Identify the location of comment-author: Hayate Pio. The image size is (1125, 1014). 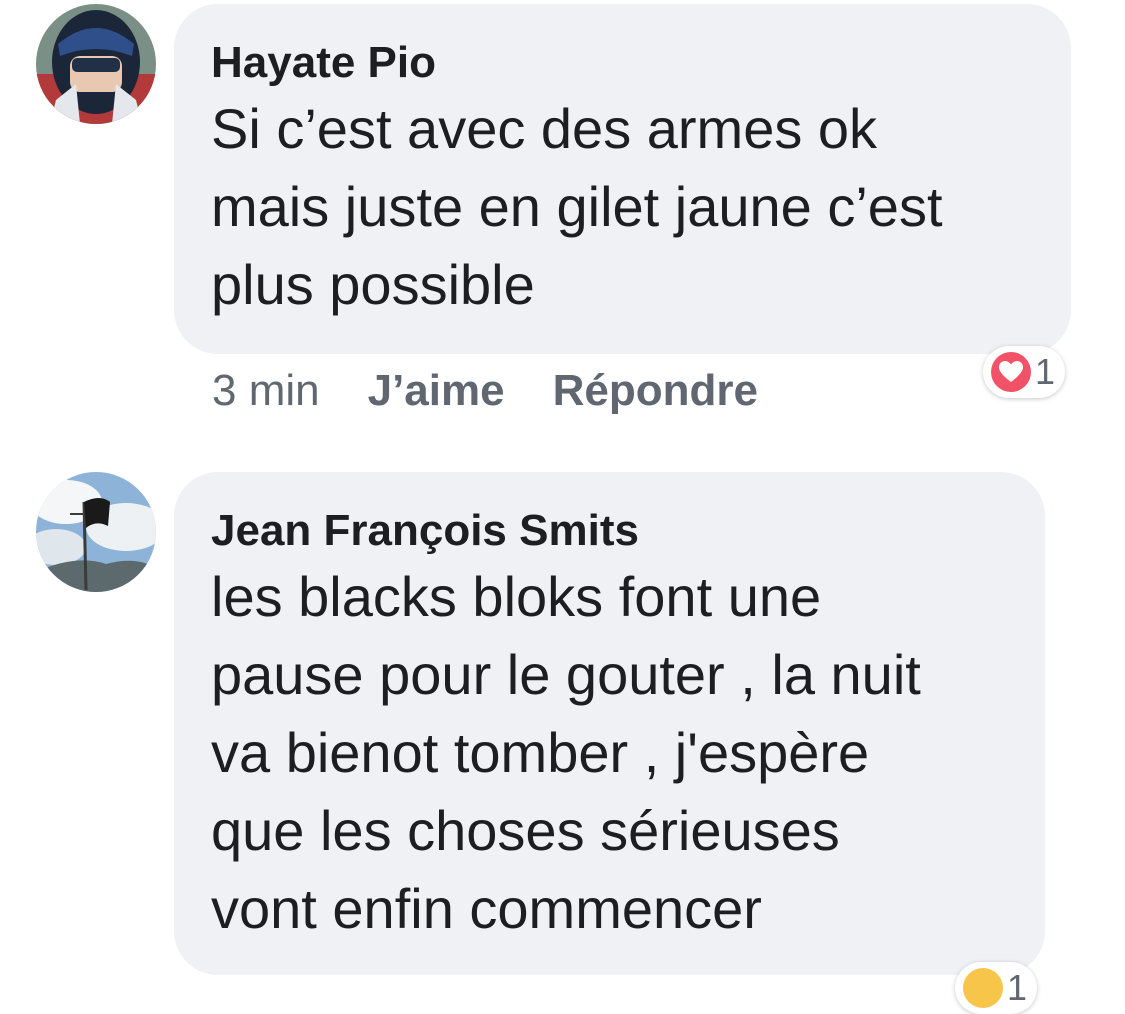
(623, 63).